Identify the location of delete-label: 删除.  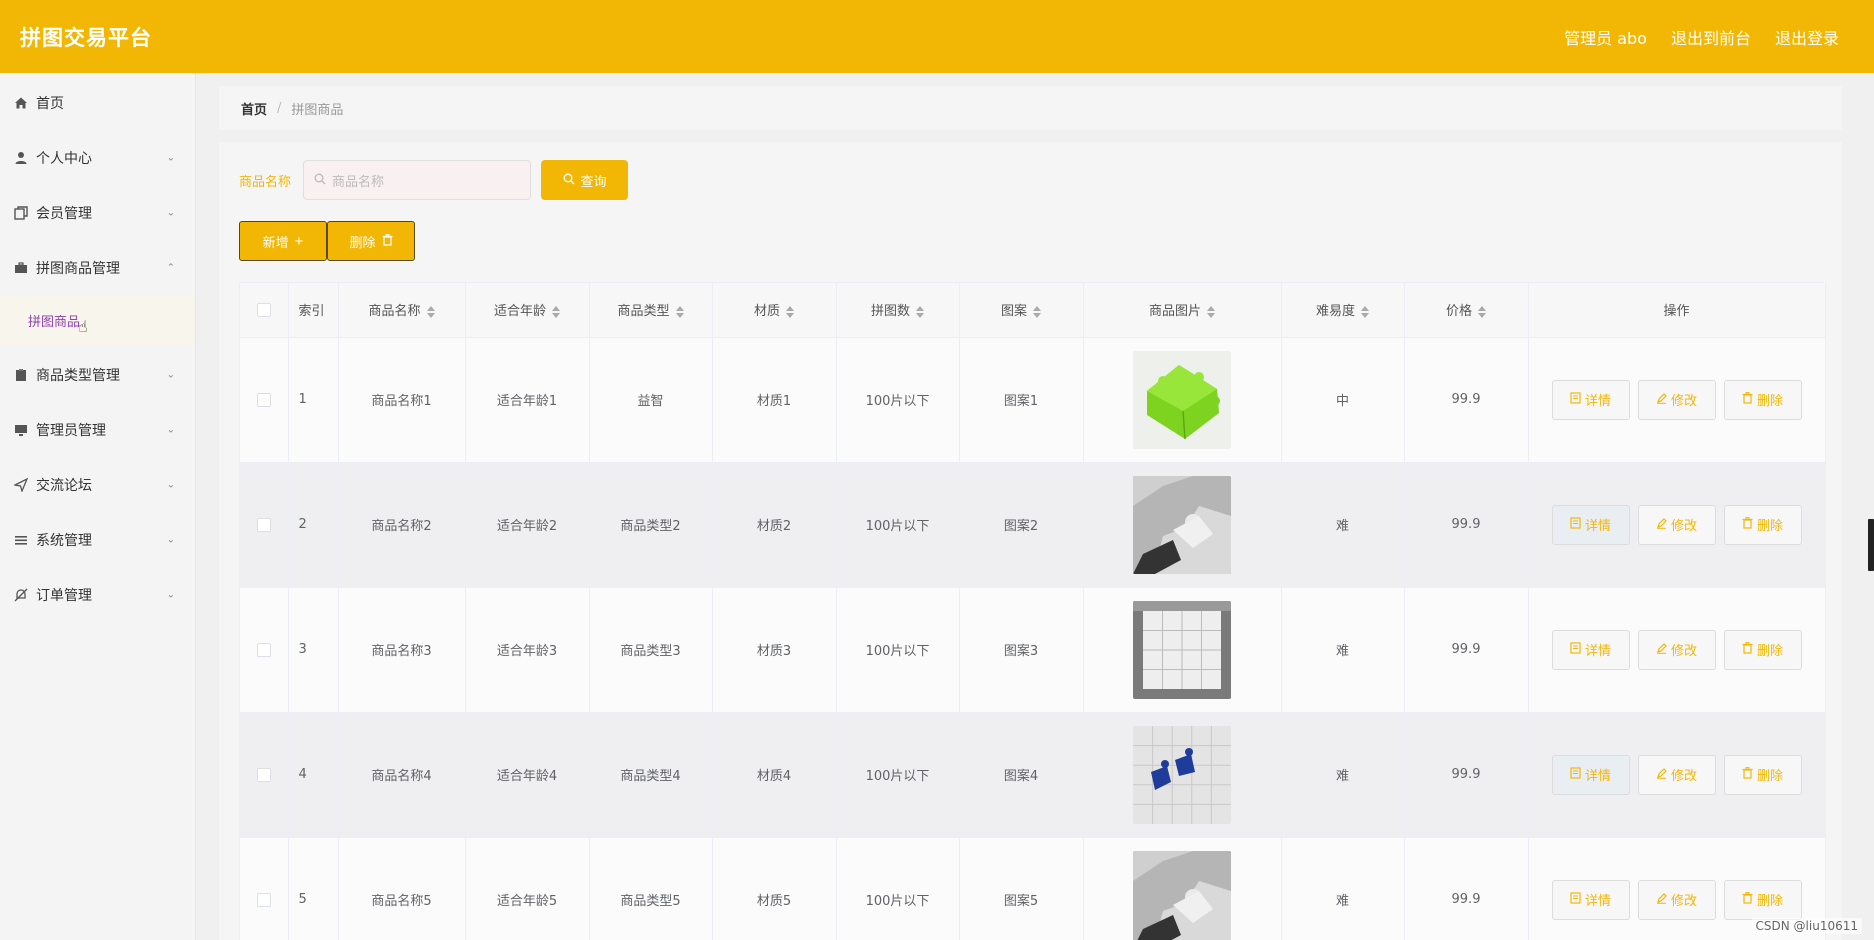
(362, 242).